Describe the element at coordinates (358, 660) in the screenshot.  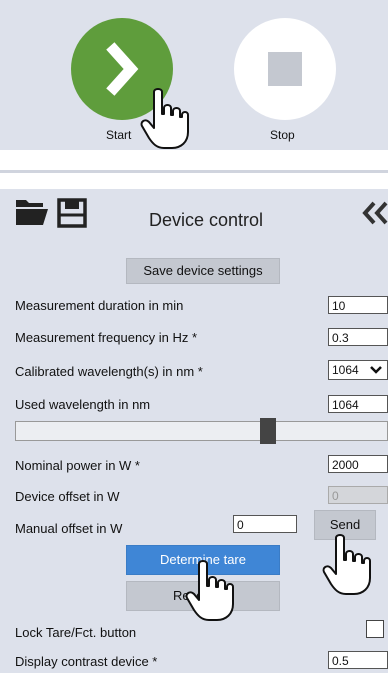
I see `display-contrast-input: 0.5` at that location.